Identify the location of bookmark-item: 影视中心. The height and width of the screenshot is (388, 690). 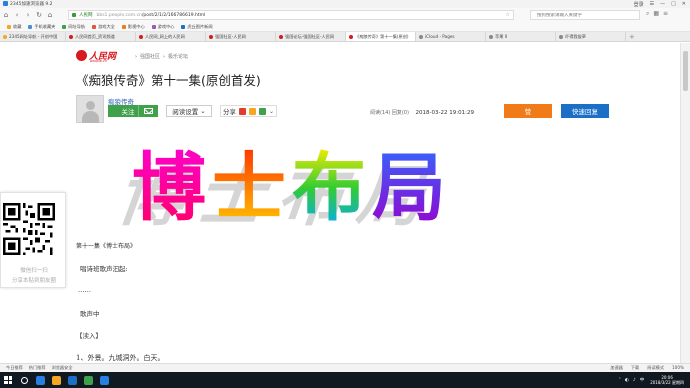
(133, 27).